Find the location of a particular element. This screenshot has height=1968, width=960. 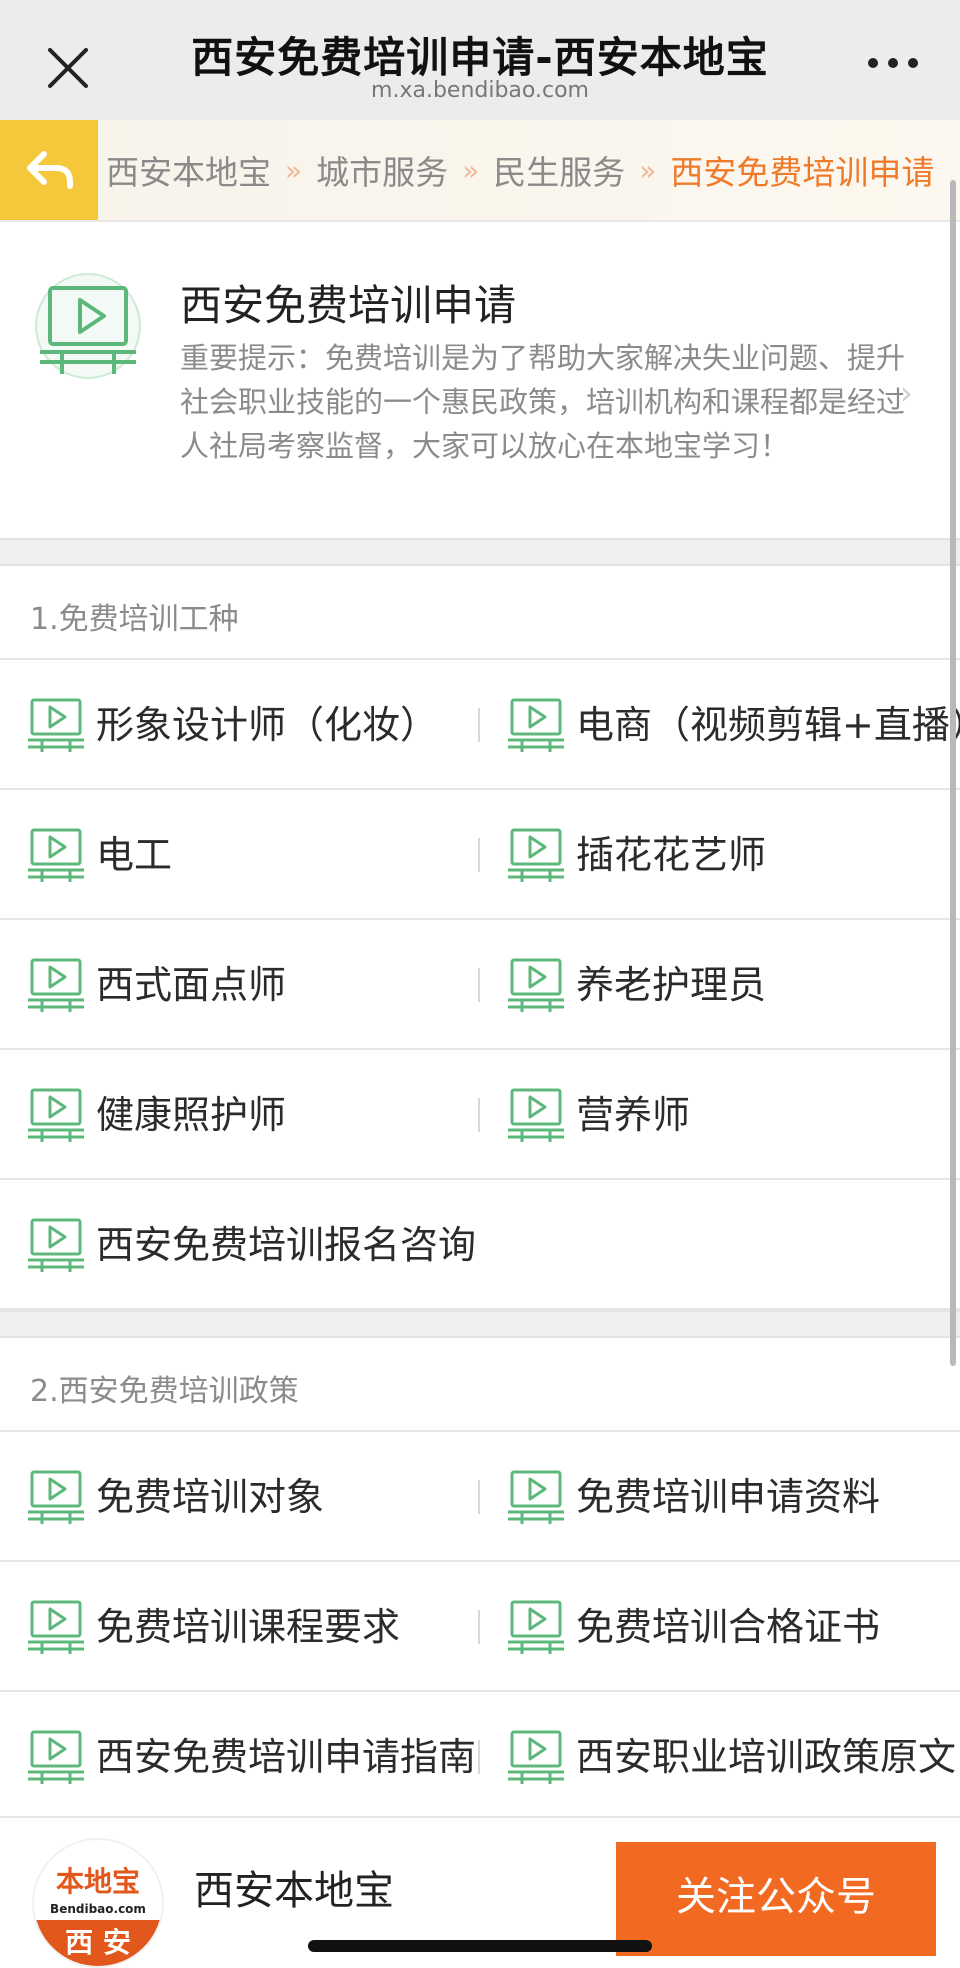

list-item: 电商（视频剪辑+直播） is located at coordinates (720, 724).